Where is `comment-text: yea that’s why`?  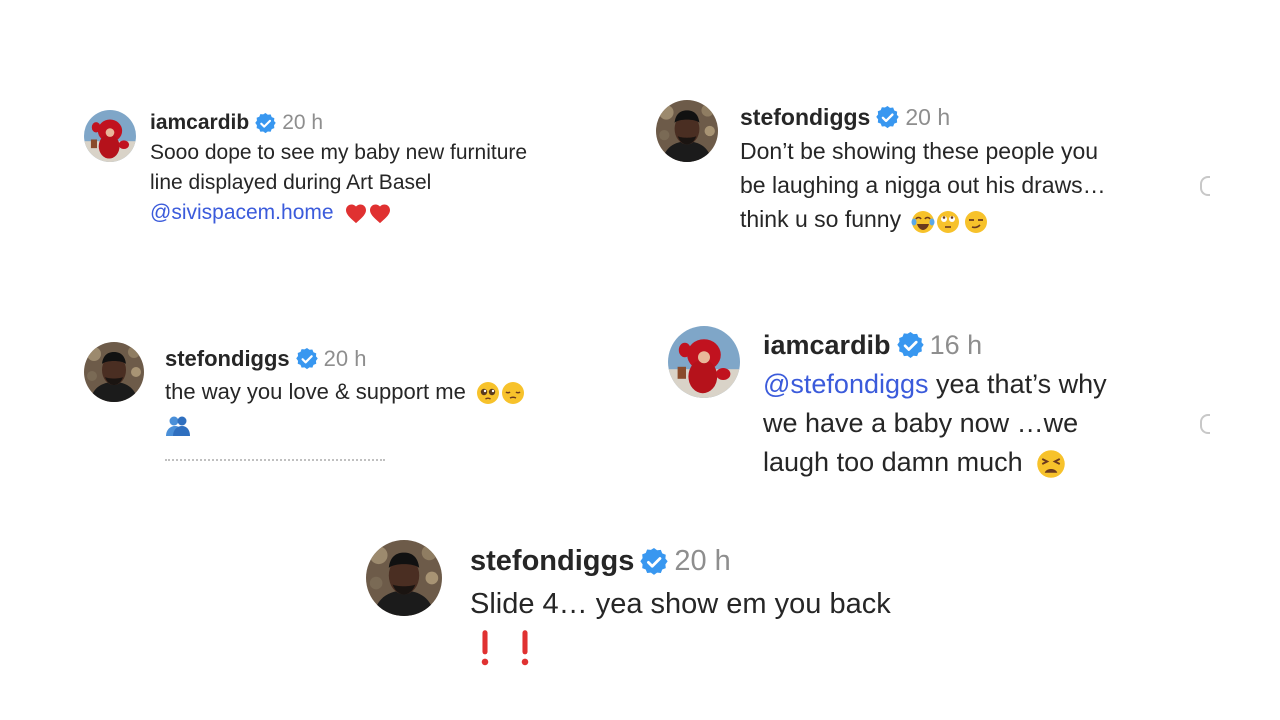 comment-text: yea that’s why is located at coordinates (1017, 384).